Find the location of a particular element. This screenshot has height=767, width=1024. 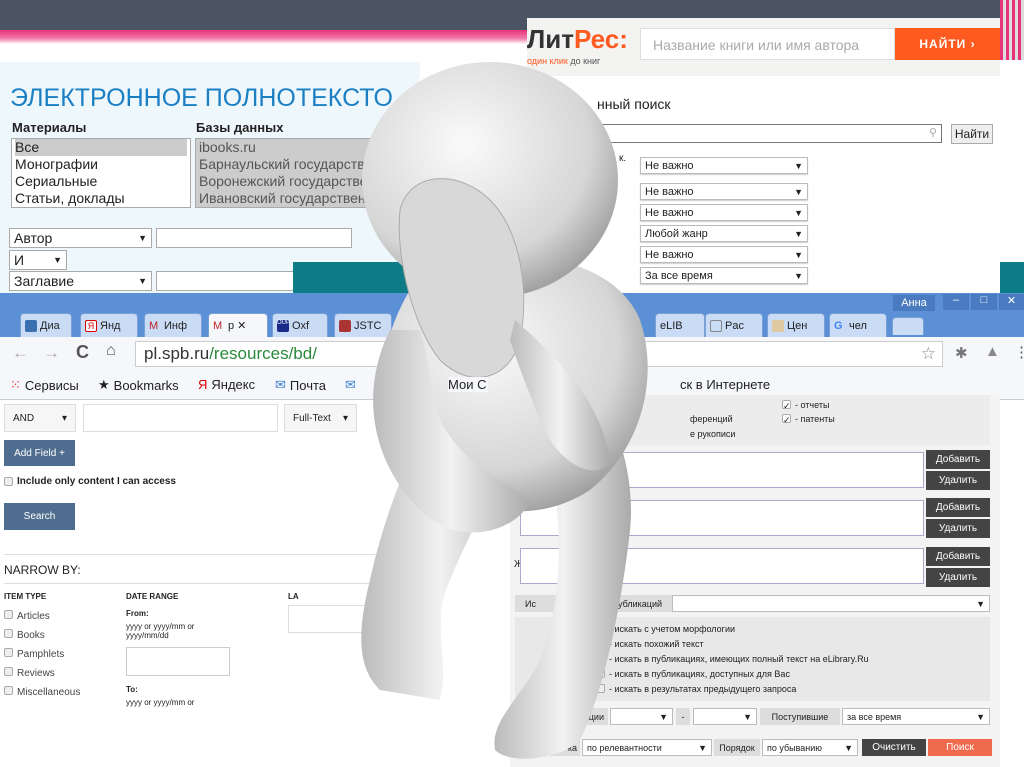

forward-icon: → is located at coordinates (51, 353).